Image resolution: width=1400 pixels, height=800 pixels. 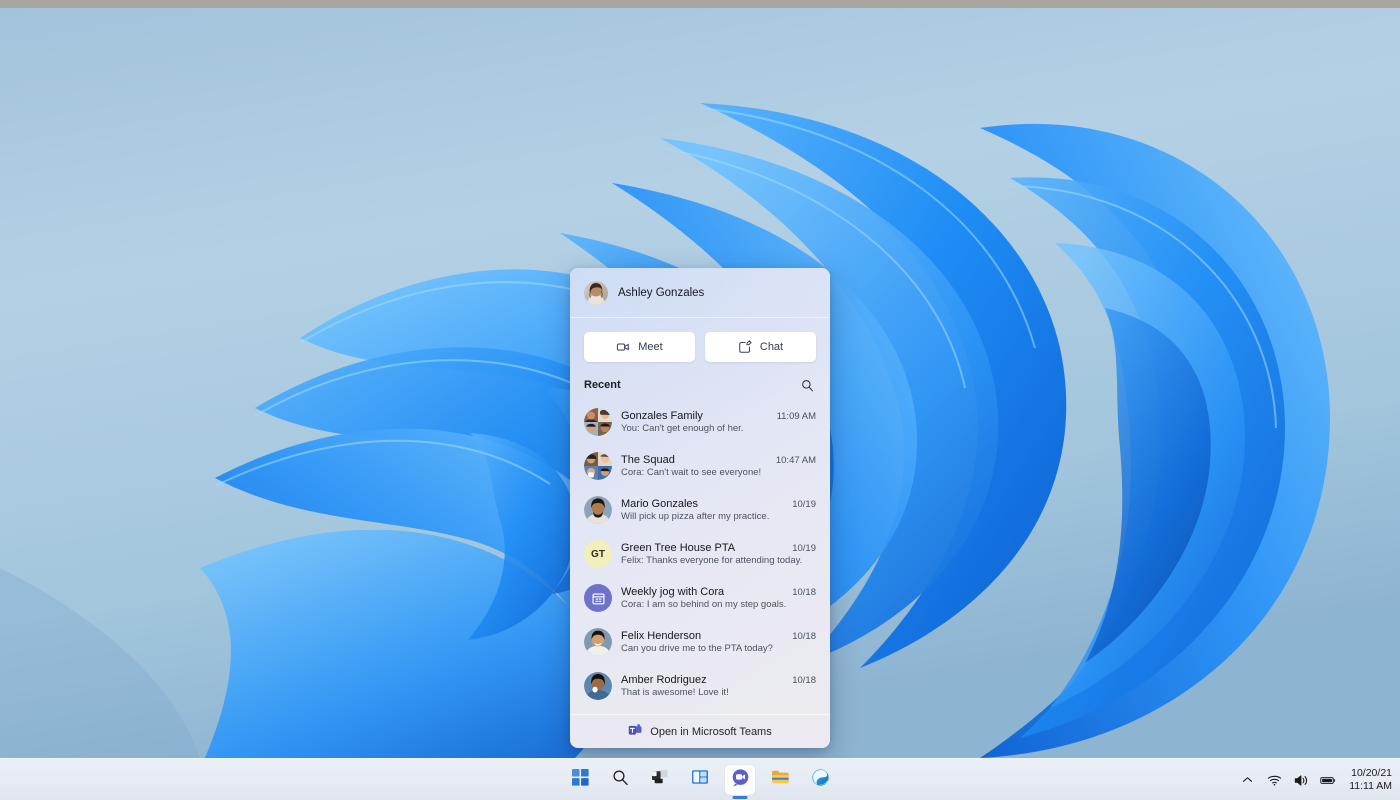 What do you see at coordinates (661, 636) in the screenshot?
I see `chat-title: Felix Henderson` at bounding box center [661, 636].